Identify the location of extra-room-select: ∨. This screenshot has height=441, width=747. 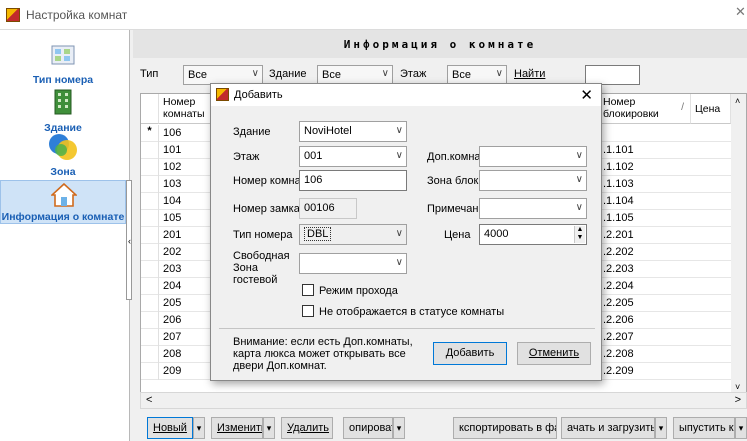
(533, 156).